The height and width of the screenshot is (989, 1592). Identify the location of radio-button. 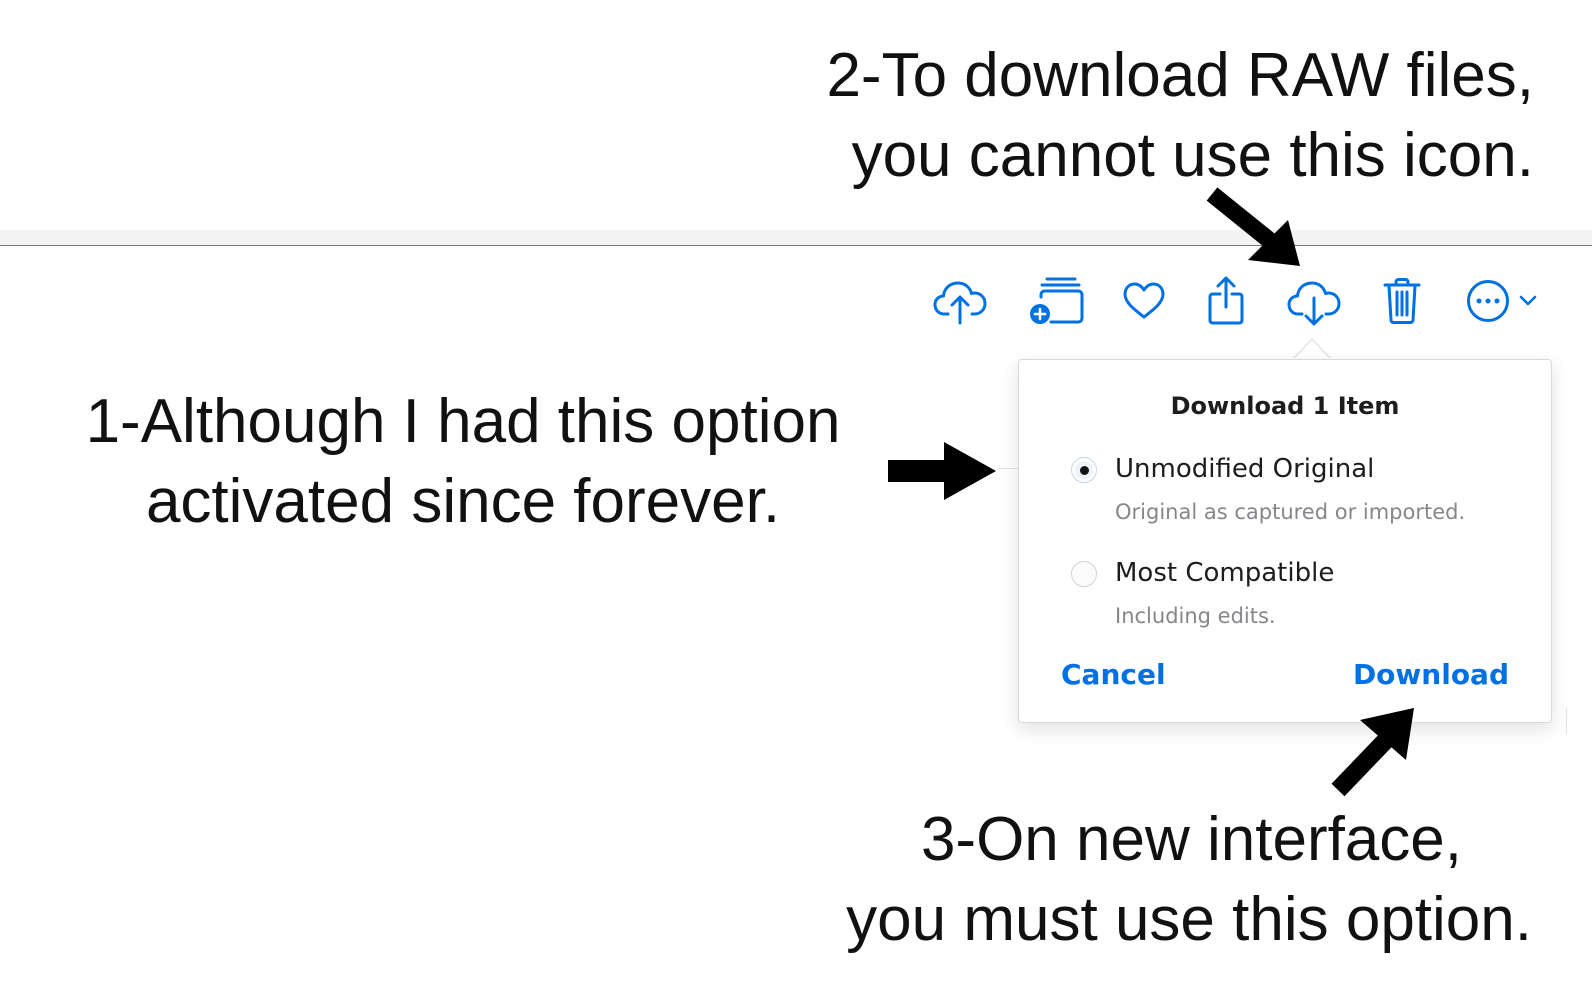
(1084, 574).